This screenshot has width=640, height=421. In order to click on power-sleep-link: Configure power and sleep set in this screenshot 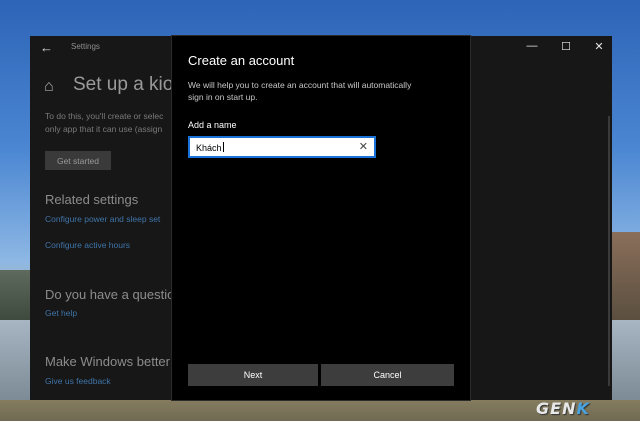, I will do `click(102, 219)`.